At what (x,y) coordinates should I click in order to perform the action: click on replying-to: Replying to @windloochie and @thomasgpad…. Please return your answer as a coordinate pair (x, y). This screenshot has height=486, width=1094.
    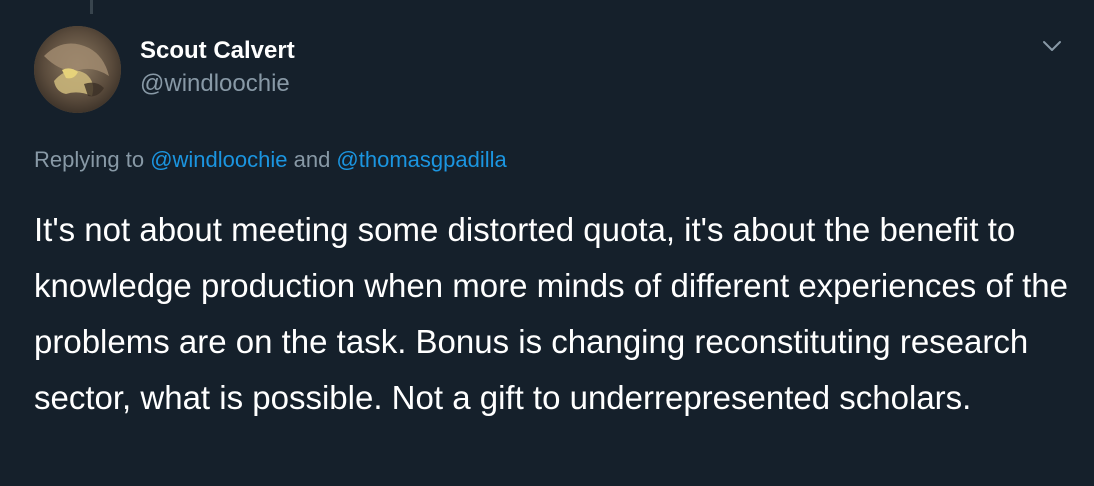
    Looking at the image, I should click on (270, 160).